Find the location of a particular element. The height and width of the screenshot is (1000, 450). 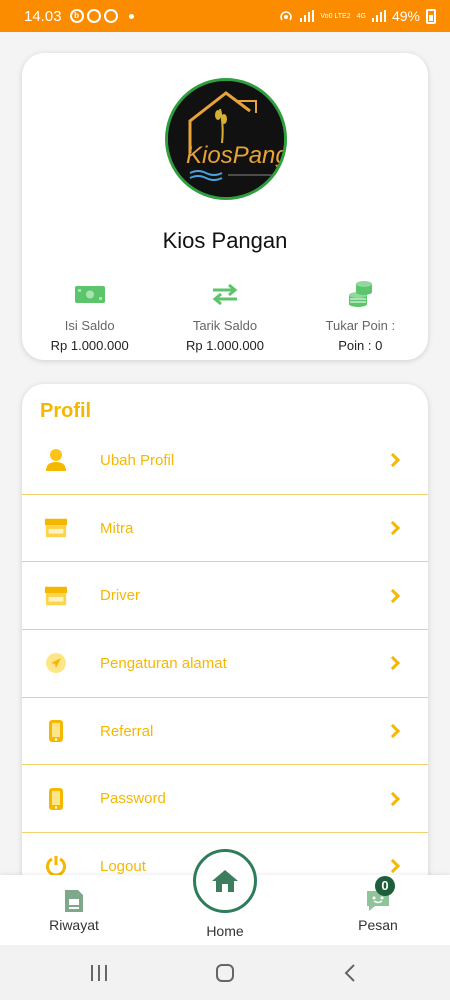

recent-apps-icon is located at coordinates (99, 973).